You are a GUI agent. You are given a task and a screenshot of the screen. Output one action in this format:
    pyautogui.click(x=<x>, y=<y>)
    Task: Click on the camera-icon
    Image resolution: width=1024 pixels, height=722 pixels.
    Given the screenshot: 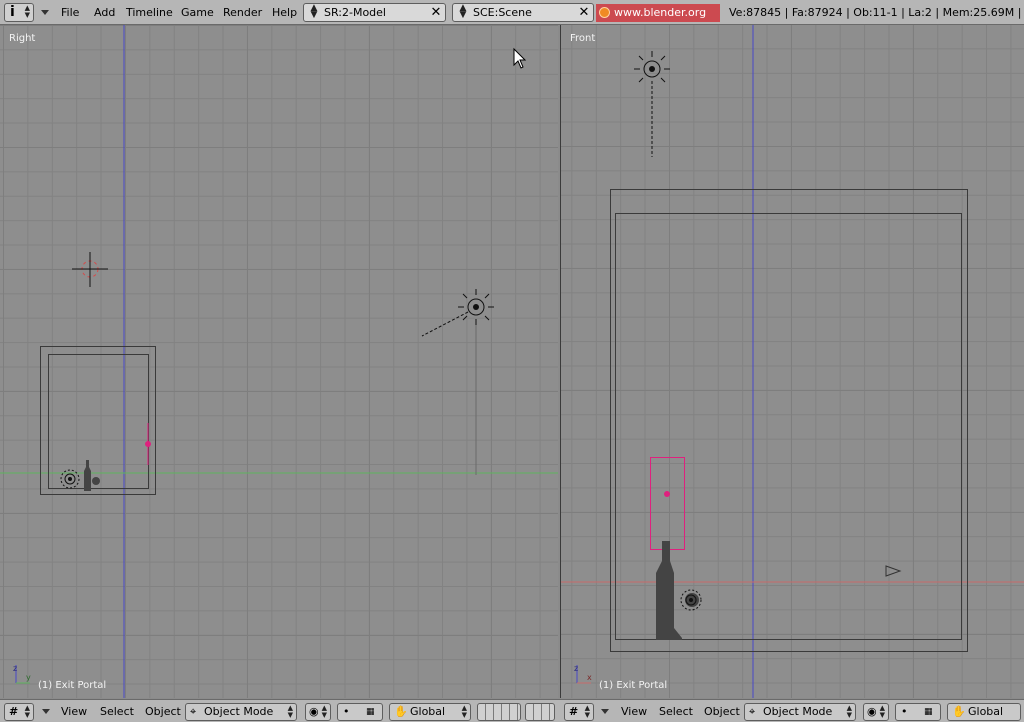 What is the action you would take?
    pyautogui.click(x=893, y=571)
    